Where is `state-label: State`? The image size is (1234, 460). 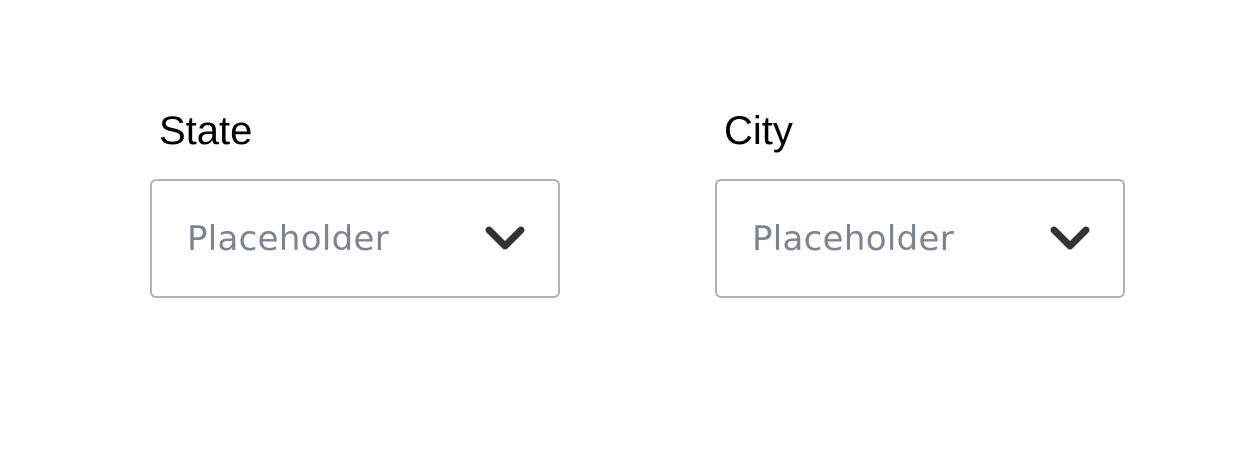
state-label: State is located at coordinates (206, 131).